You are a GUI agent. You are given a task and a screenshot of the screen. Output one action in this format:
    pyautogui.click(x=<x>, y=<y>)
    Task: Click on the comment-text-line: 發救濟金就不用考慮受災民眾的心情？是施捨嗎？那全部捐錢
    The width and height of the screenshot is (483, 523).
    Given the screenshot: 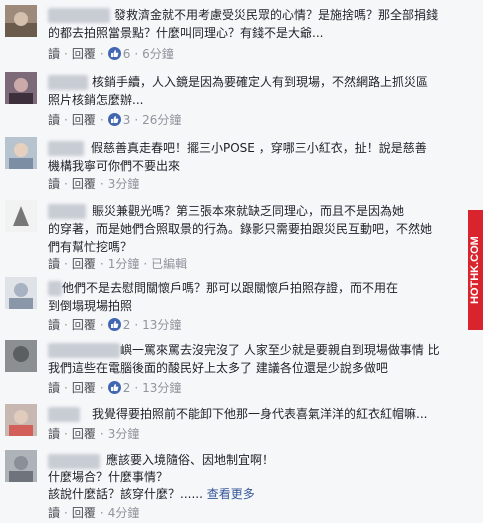 What is the action you would take?
    pyautogui.click(x=276, y=15)
    